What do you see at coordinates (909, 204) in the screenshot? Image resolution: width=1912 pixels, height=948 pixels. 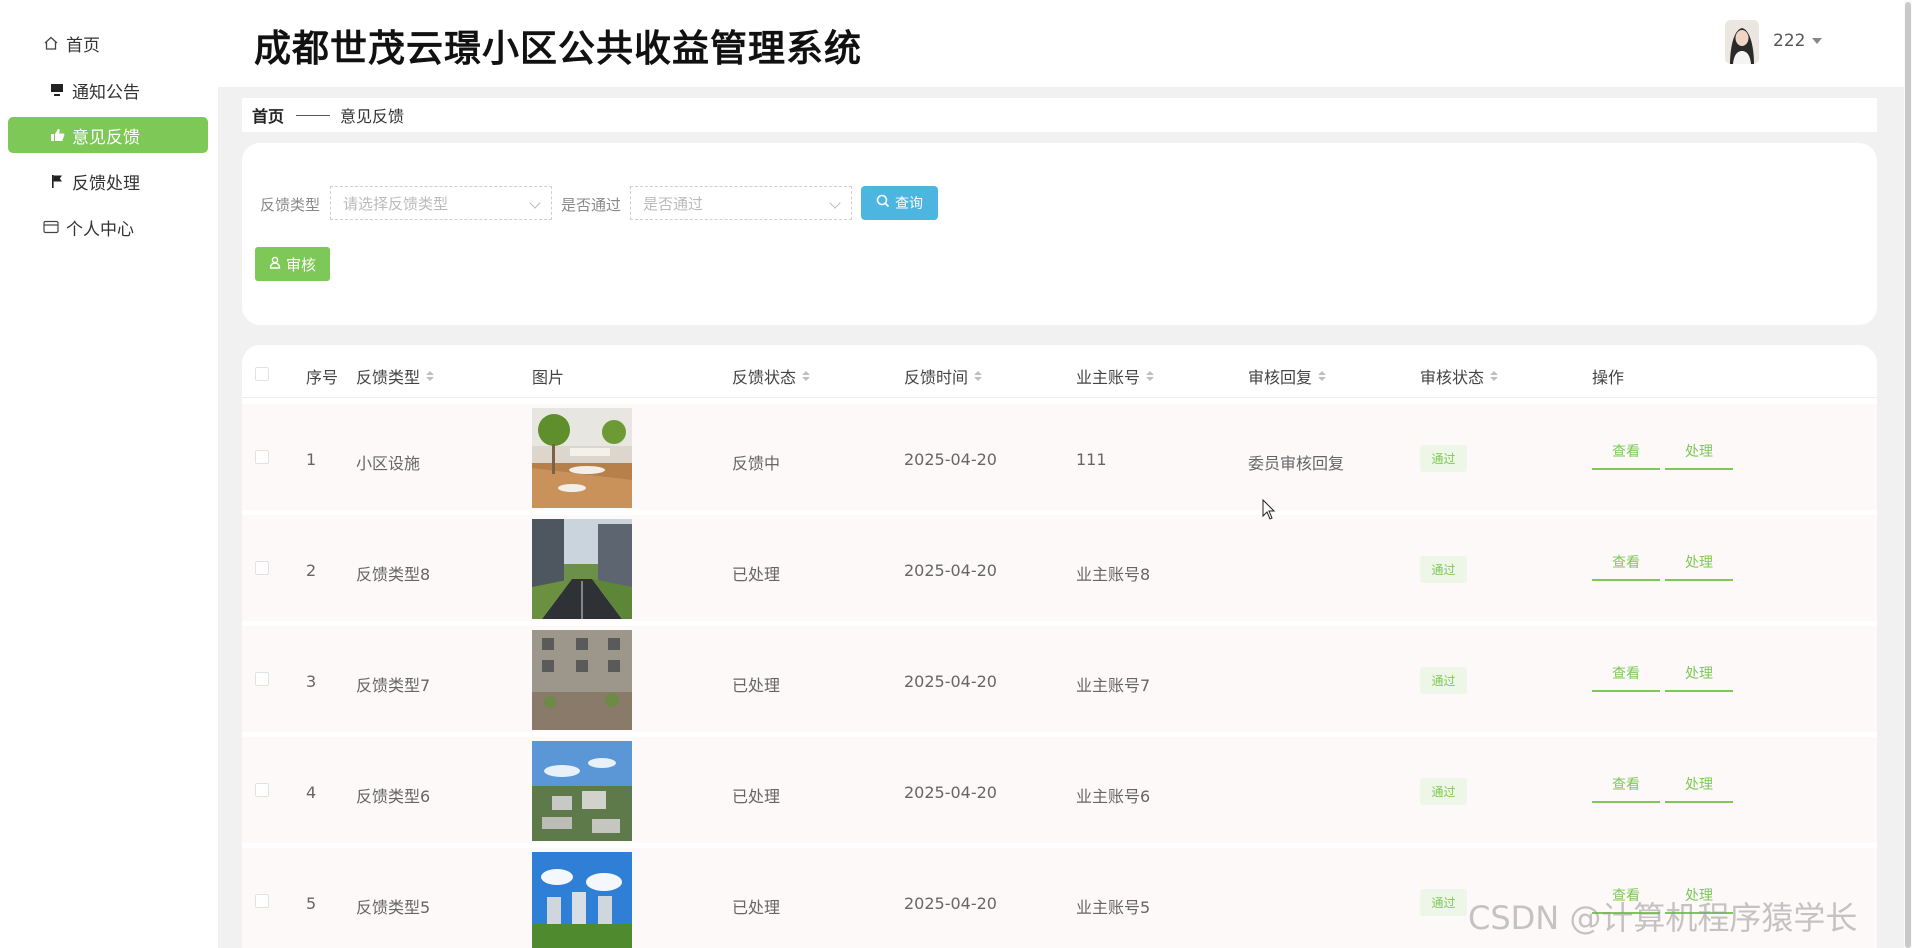 I see `query-button-label: 查询` at bounding box center [909, 204].